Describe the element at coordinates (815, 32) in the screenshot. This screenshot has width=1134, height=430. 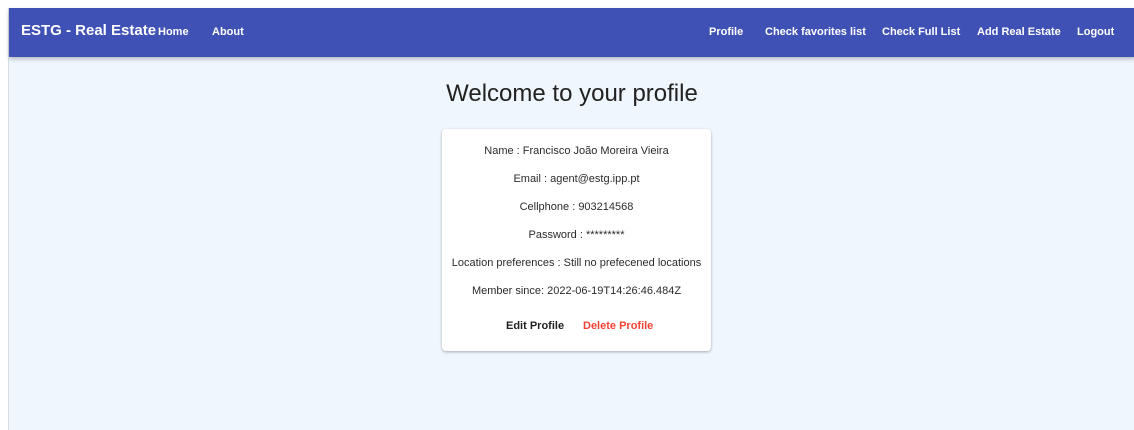
I see `nav-favorites-link: Check favorites list` at that location.